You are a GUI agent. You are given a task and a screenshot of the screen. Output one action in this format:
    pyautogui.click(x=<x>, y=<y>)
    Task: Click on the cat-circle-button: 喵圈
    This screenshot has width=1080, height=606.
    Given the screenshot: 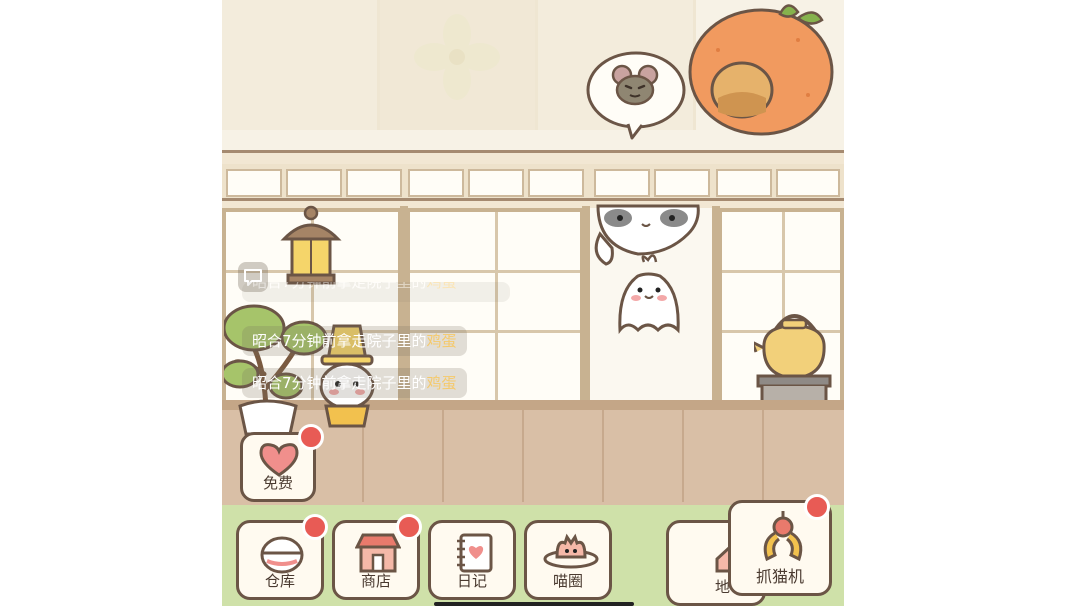 What is the action you would take?
    pyautogui.click(x=568, y=560)
    